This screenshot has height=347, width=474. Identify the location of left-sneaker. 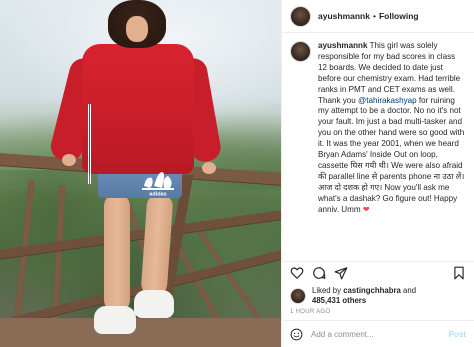
(115, 320).